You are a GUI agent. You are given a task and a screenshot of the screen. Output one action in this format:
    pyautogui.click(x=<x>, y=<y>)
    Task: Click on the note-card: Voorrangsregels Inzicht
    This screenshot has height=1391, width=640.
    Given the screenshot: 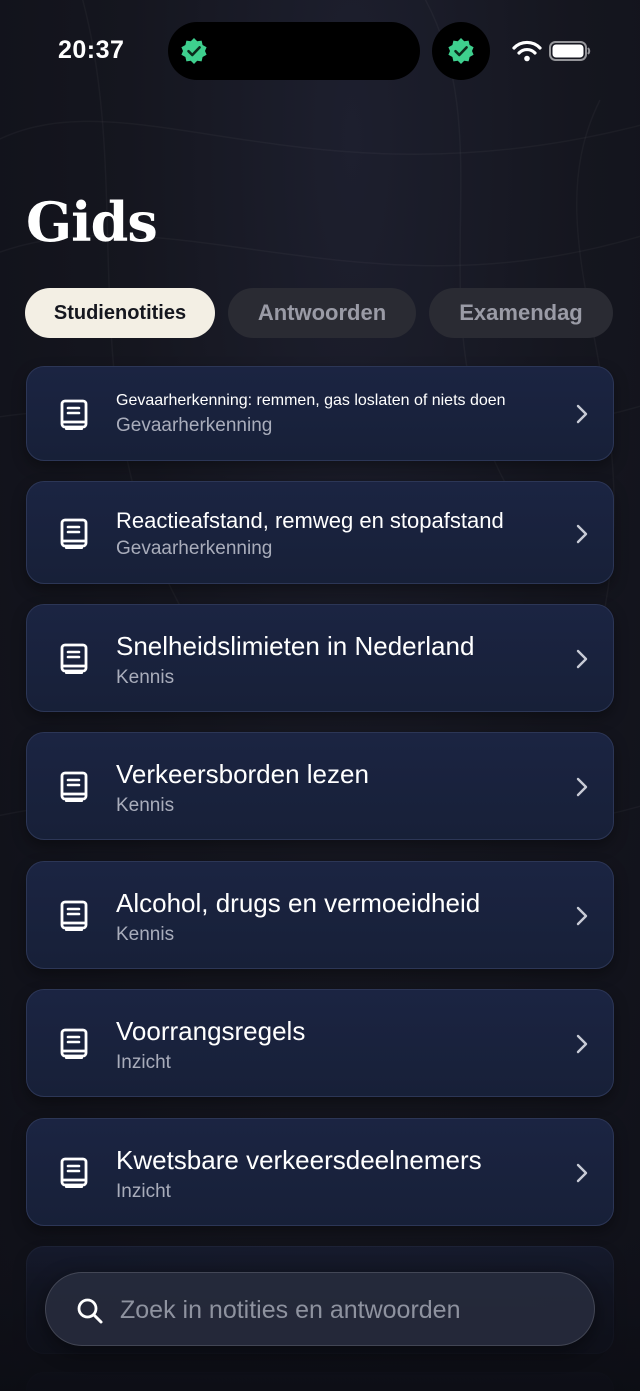 What is the action you would take?
    pyautogui.click(x=320, y=1043)
    